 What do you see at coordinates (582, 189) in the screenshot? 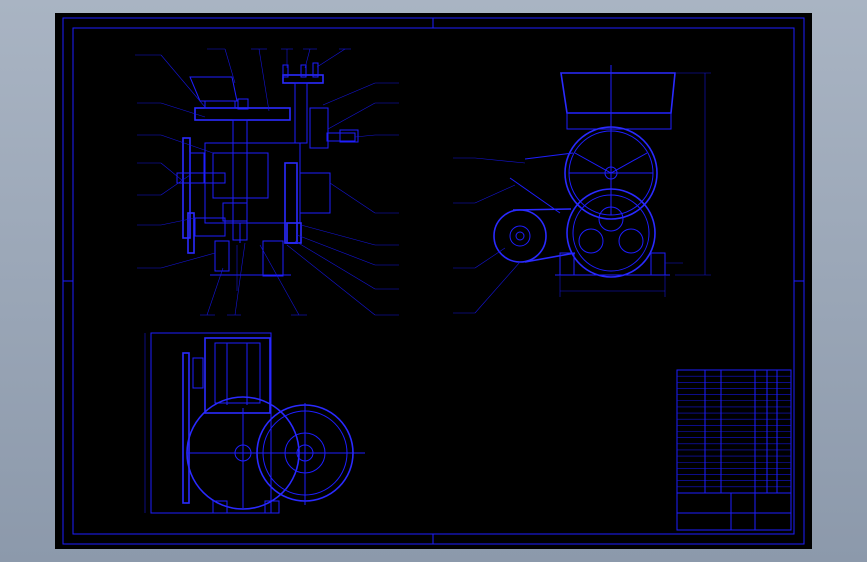
I see `side-view` at bounding box center [582, 189].